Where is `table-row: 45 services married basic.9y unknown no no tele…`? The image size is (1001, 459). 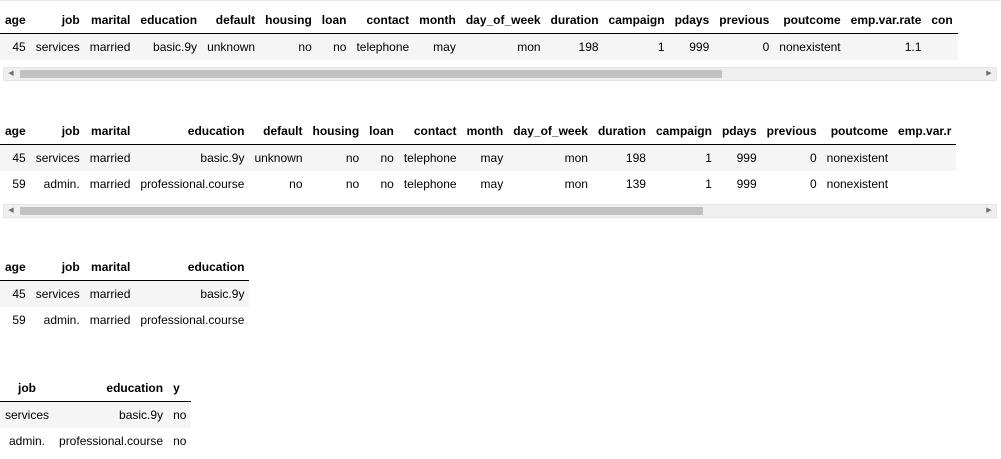
table-row: 45 services married basic.9y unknown no no tele… is located at coordinates (479, 46).